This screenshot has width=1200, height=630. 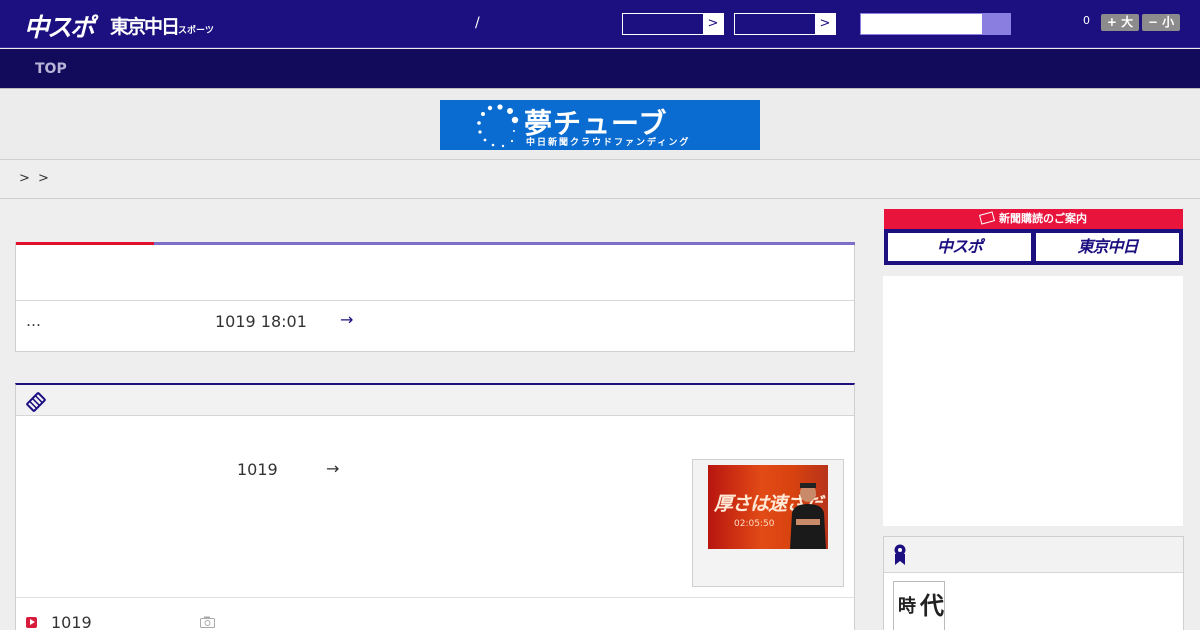 What do you see at coordinates (907, 606) in the screenshot?
I see `ranking-thumb-char: 時` at bounding box center [907, 606].